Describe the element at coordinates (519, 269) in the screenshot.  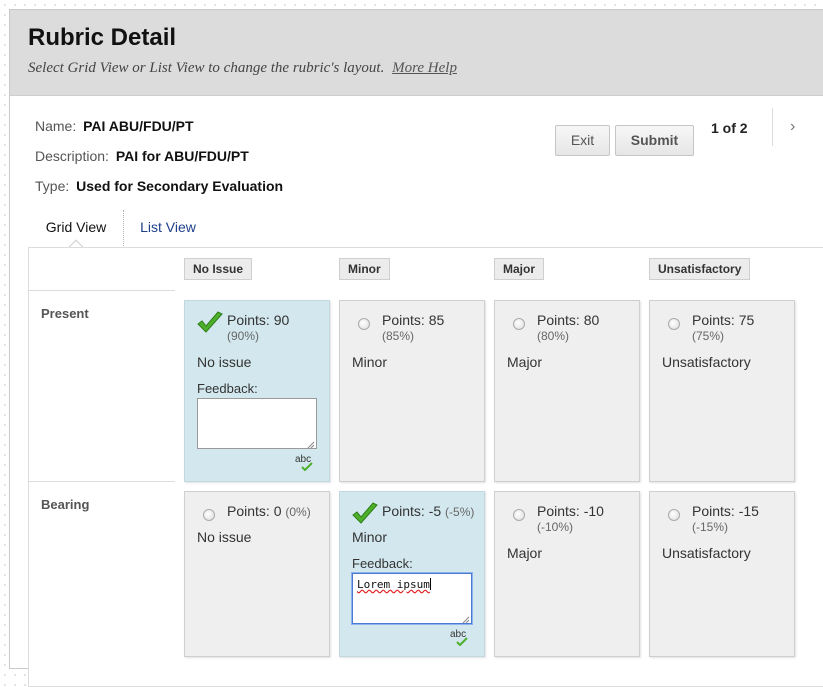
I see `column-header: Major` at that location.